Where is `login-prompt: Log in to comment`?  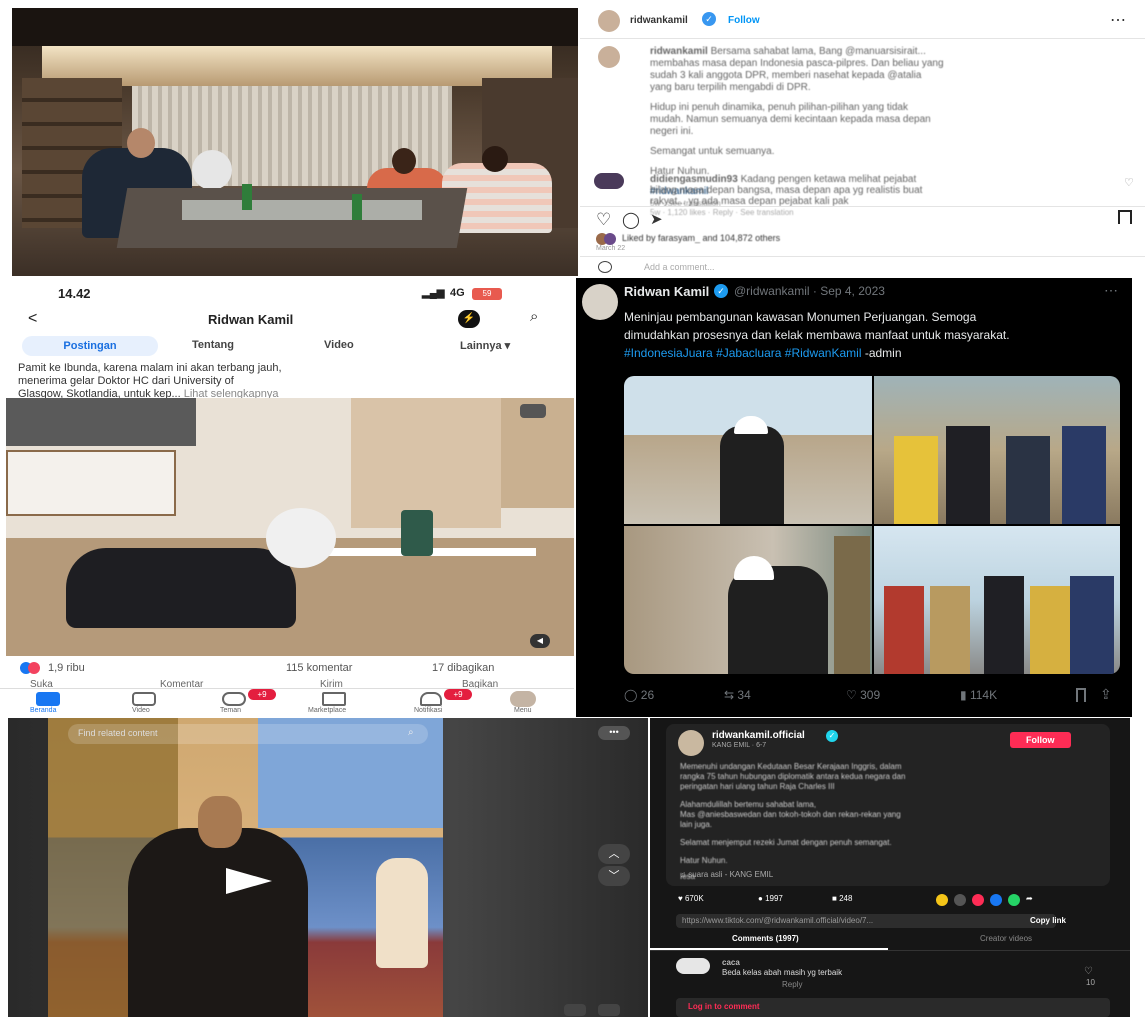
login-prompt: Log in to comment is located at coordinates (724, 1006).